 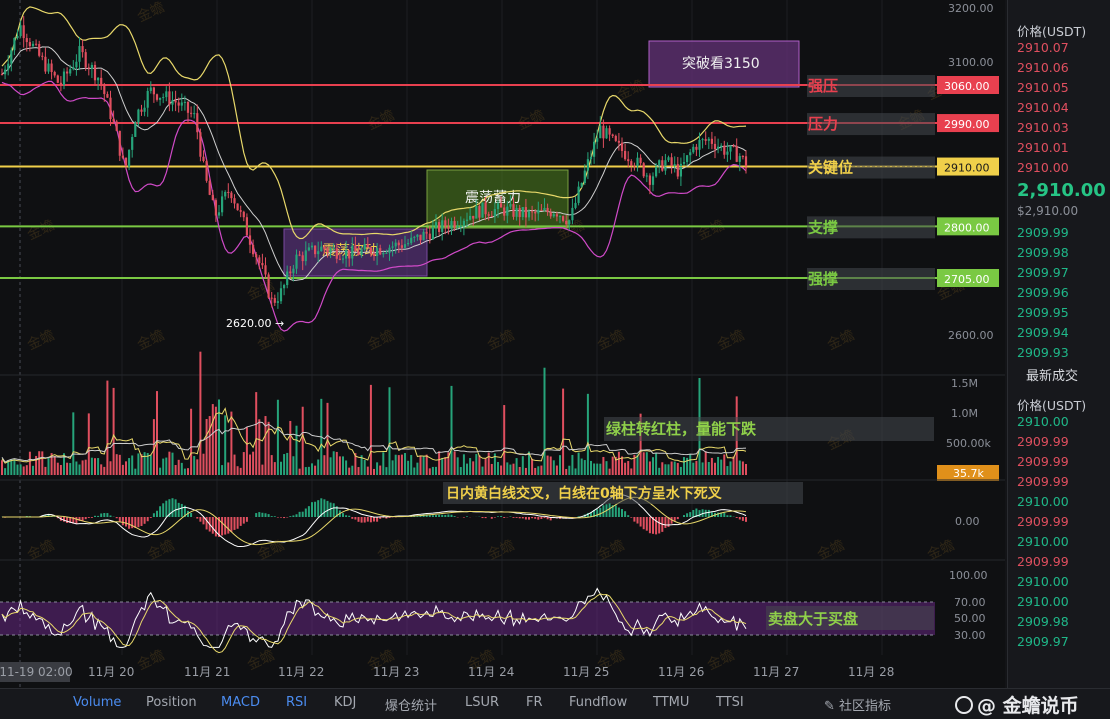 What do you see at coordinates (1059, 108) in the screenshot?
I see `ask-row: 2910.04` at bounding box center [1059, 108].